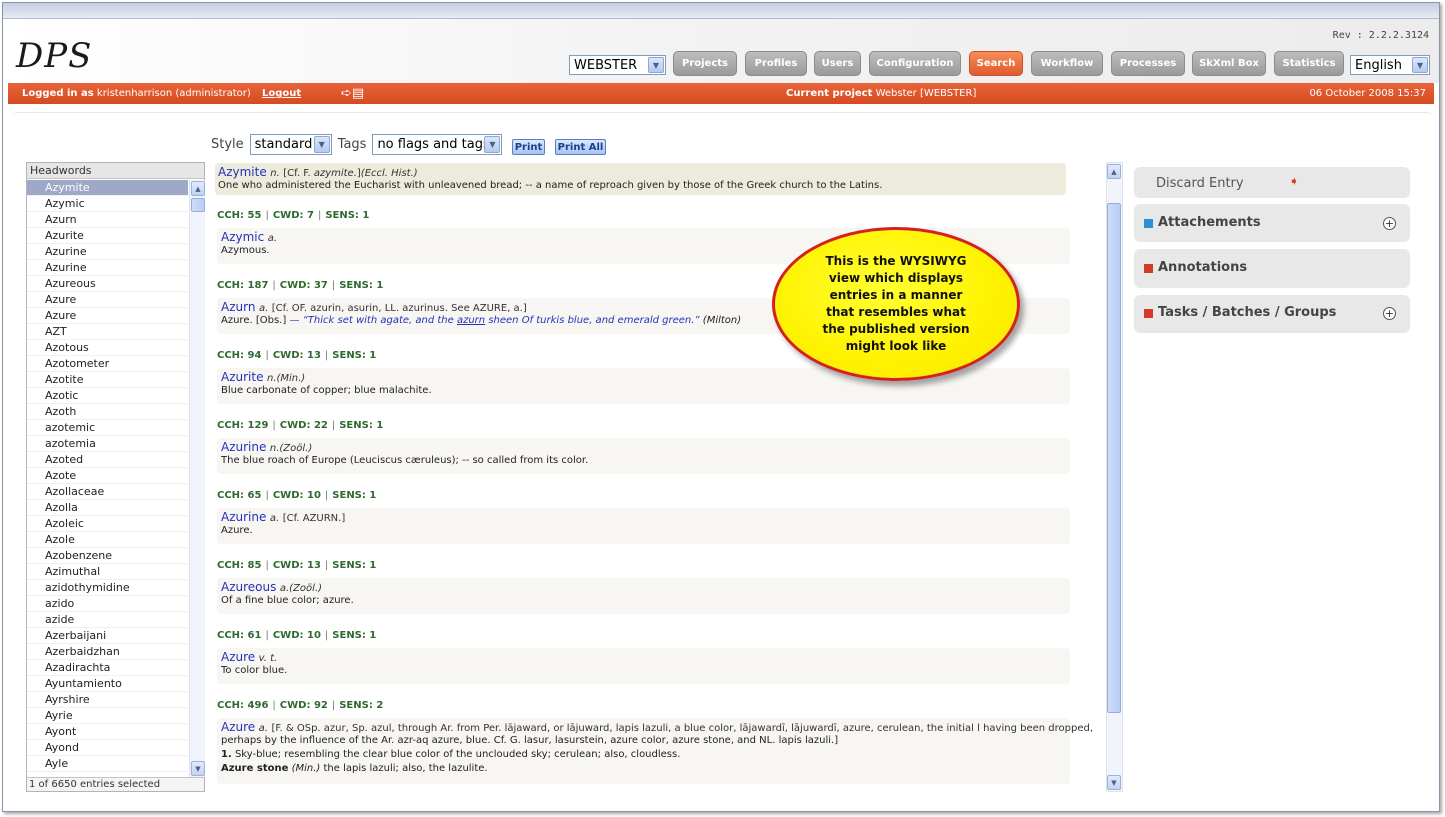 The width and height of the screenshot is (1445, 817). What do you see at coordinates (996, 63) in the screenshot?
I see `nav-search: Search` at bounding box center [996, 63].